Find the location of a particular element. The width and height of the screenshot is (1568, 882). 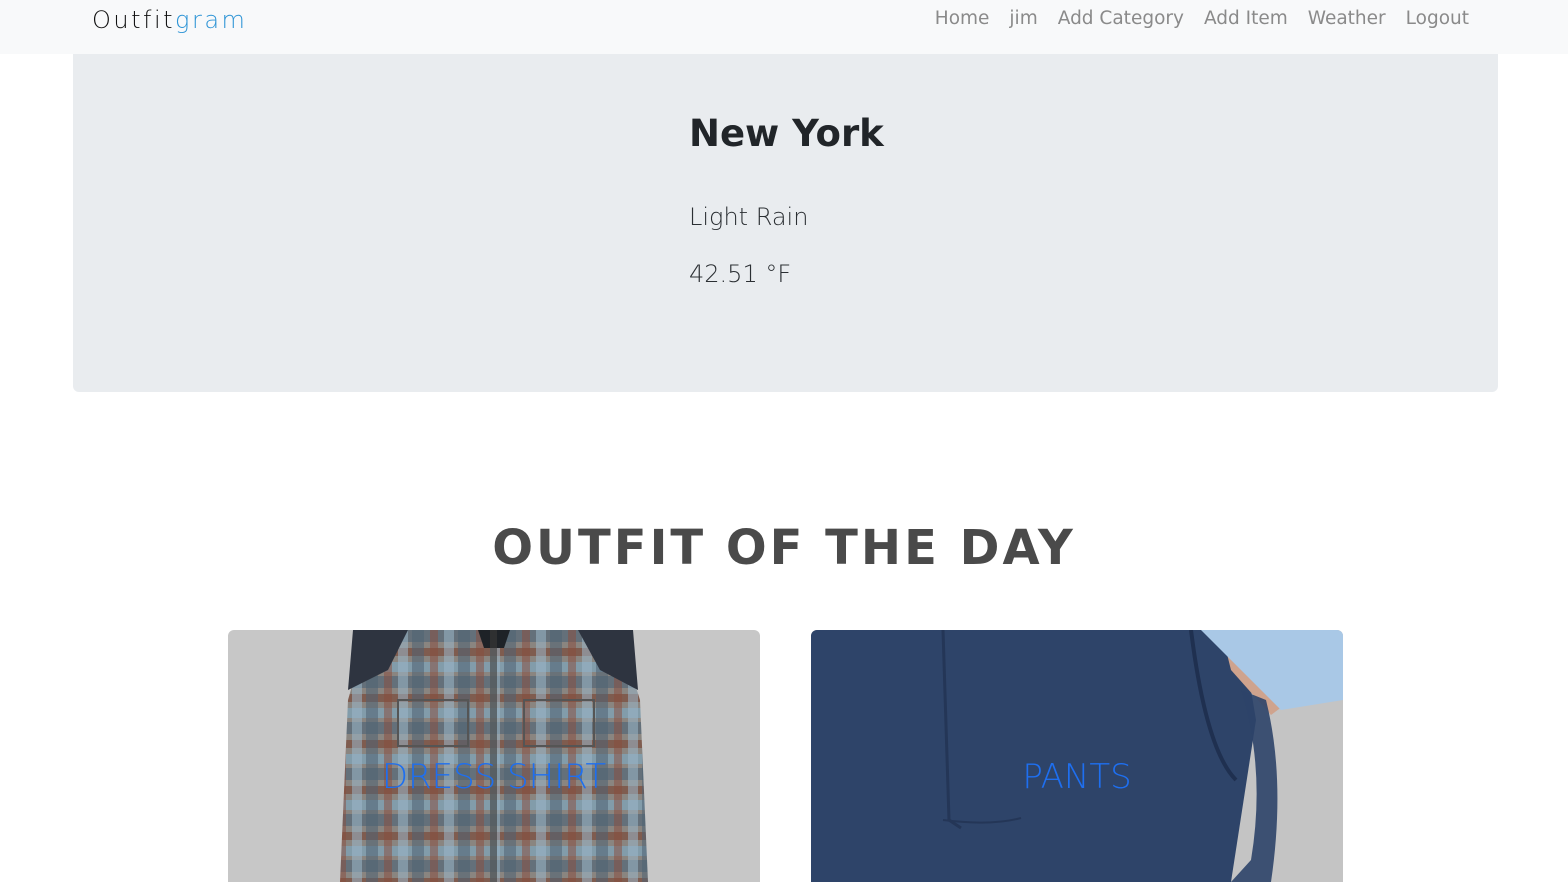

nav-home: Home is located at coordinates (962, 18).